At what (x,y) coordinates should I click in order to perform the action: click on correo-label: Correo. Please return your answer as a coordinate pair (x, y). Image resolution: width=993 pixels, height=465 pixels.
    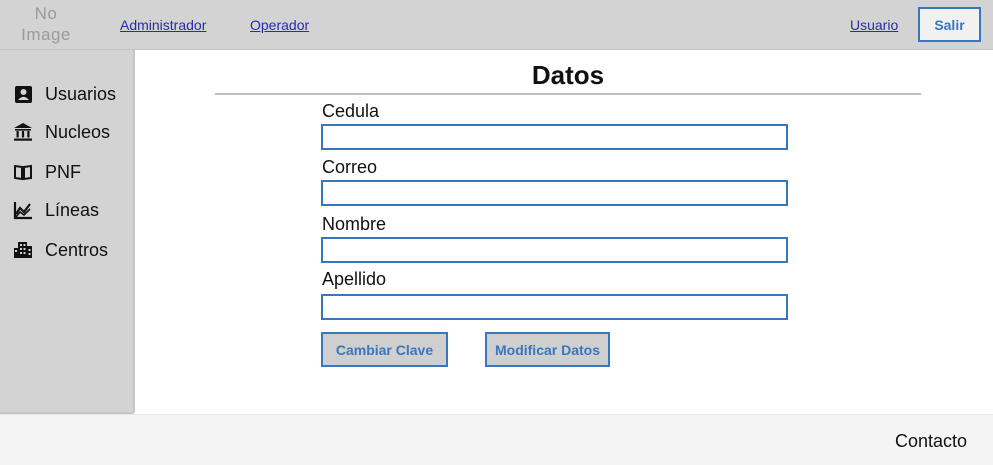
    Looking at the image, I should click on (350, 167).